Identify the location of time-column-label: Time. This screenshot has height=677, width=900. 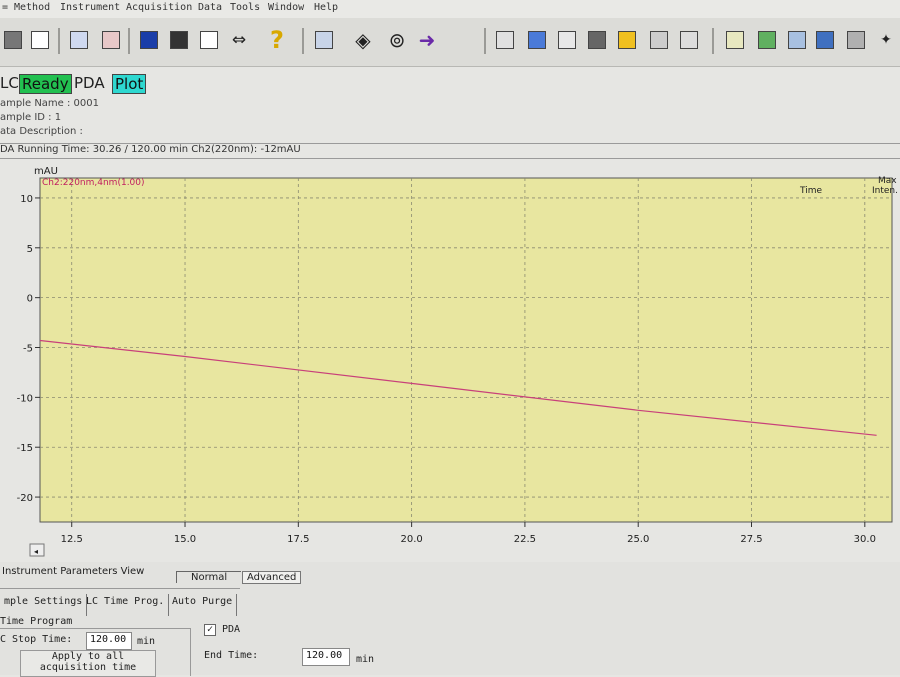
(810, 191).